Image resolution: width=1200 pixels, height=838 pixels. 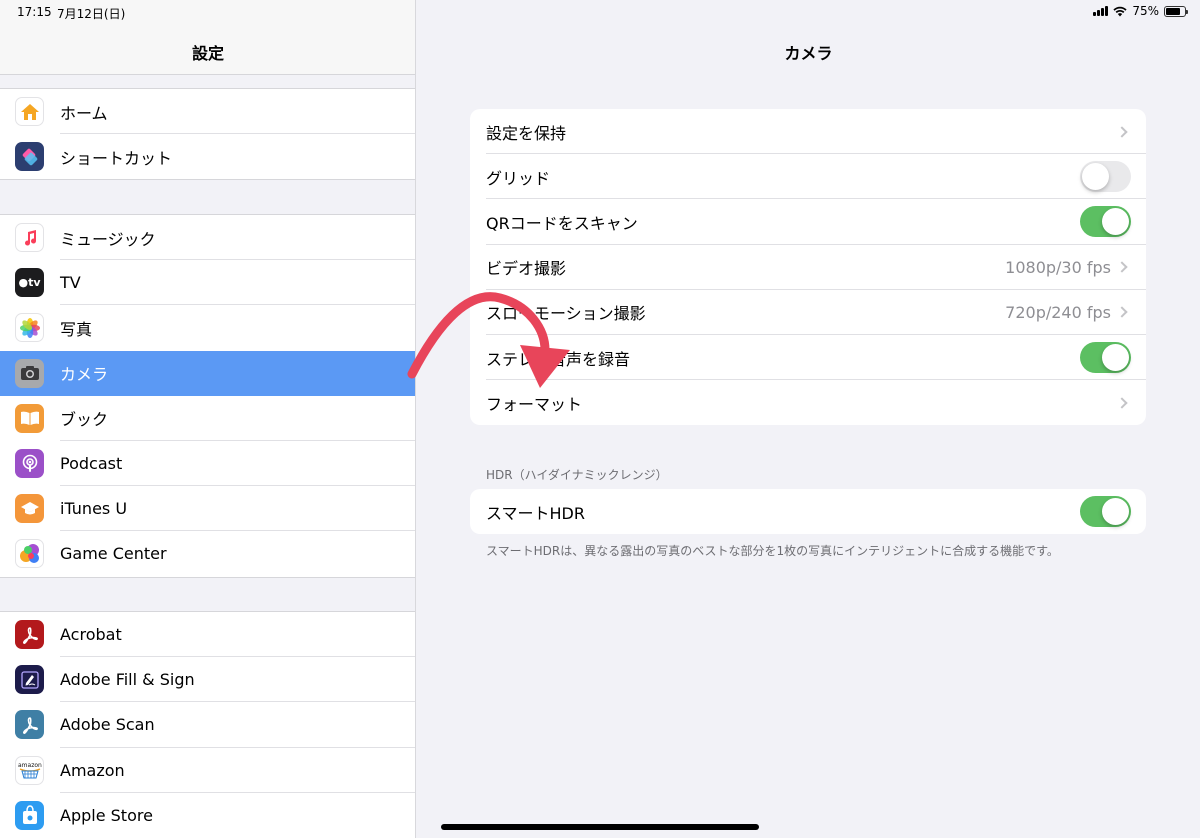 I want to click on sidebar-group-1: ホームショートカット, so click(x=207, y=134).